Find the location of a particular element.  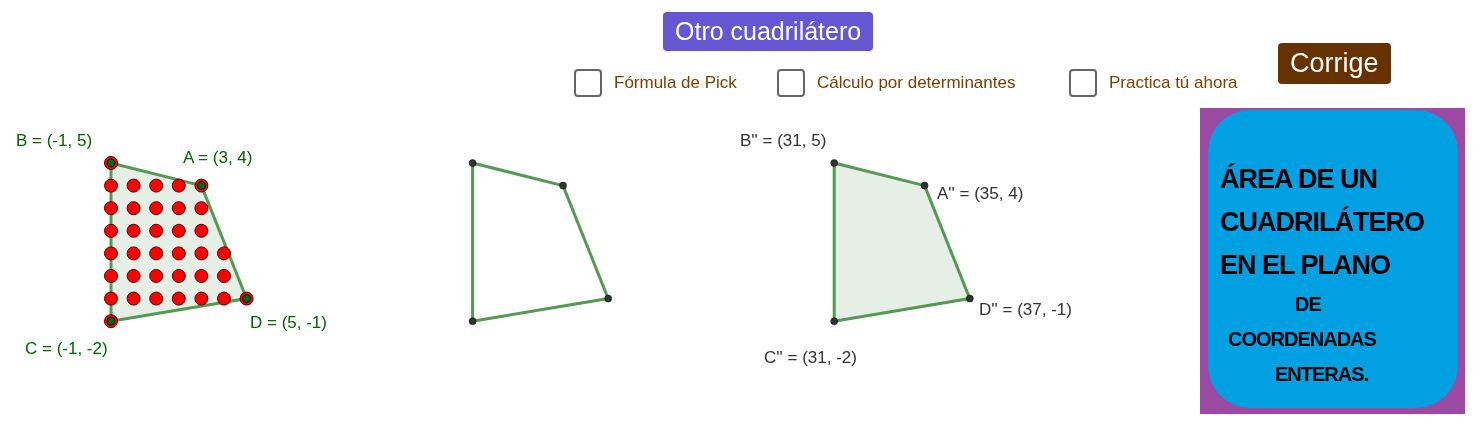

point-label: C'' = (31, -2) is located at coordinates (810, 358).